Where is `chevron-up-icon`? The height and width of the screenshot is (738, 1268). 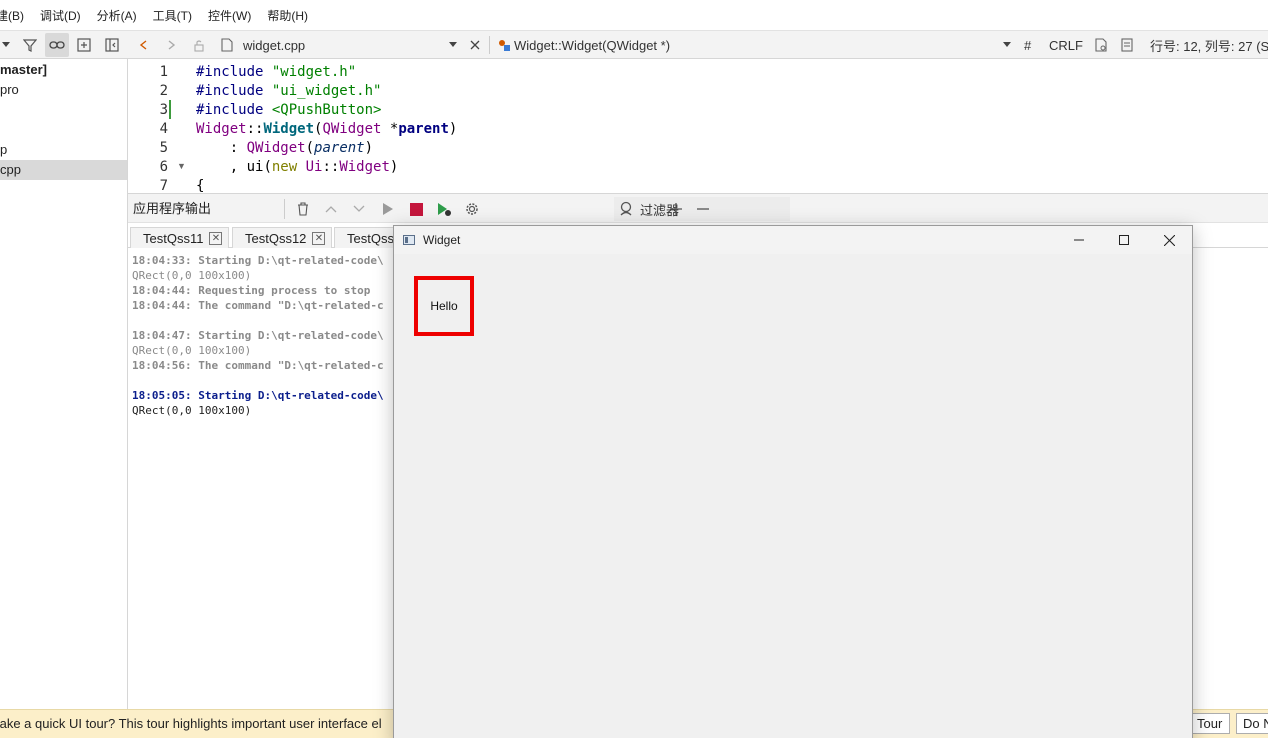
chevron-up-icon is located at coordinates (331, 209).